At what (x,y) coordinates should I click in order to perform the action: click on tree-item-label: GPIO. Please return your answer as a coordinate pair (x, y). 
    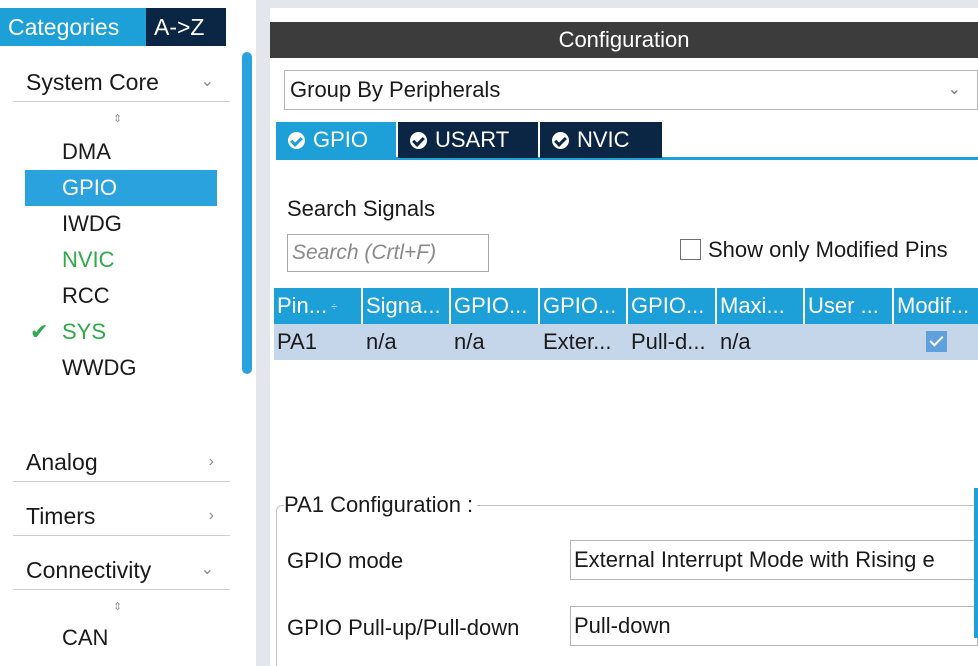
    Looking at the image, I should click on (90, 187).